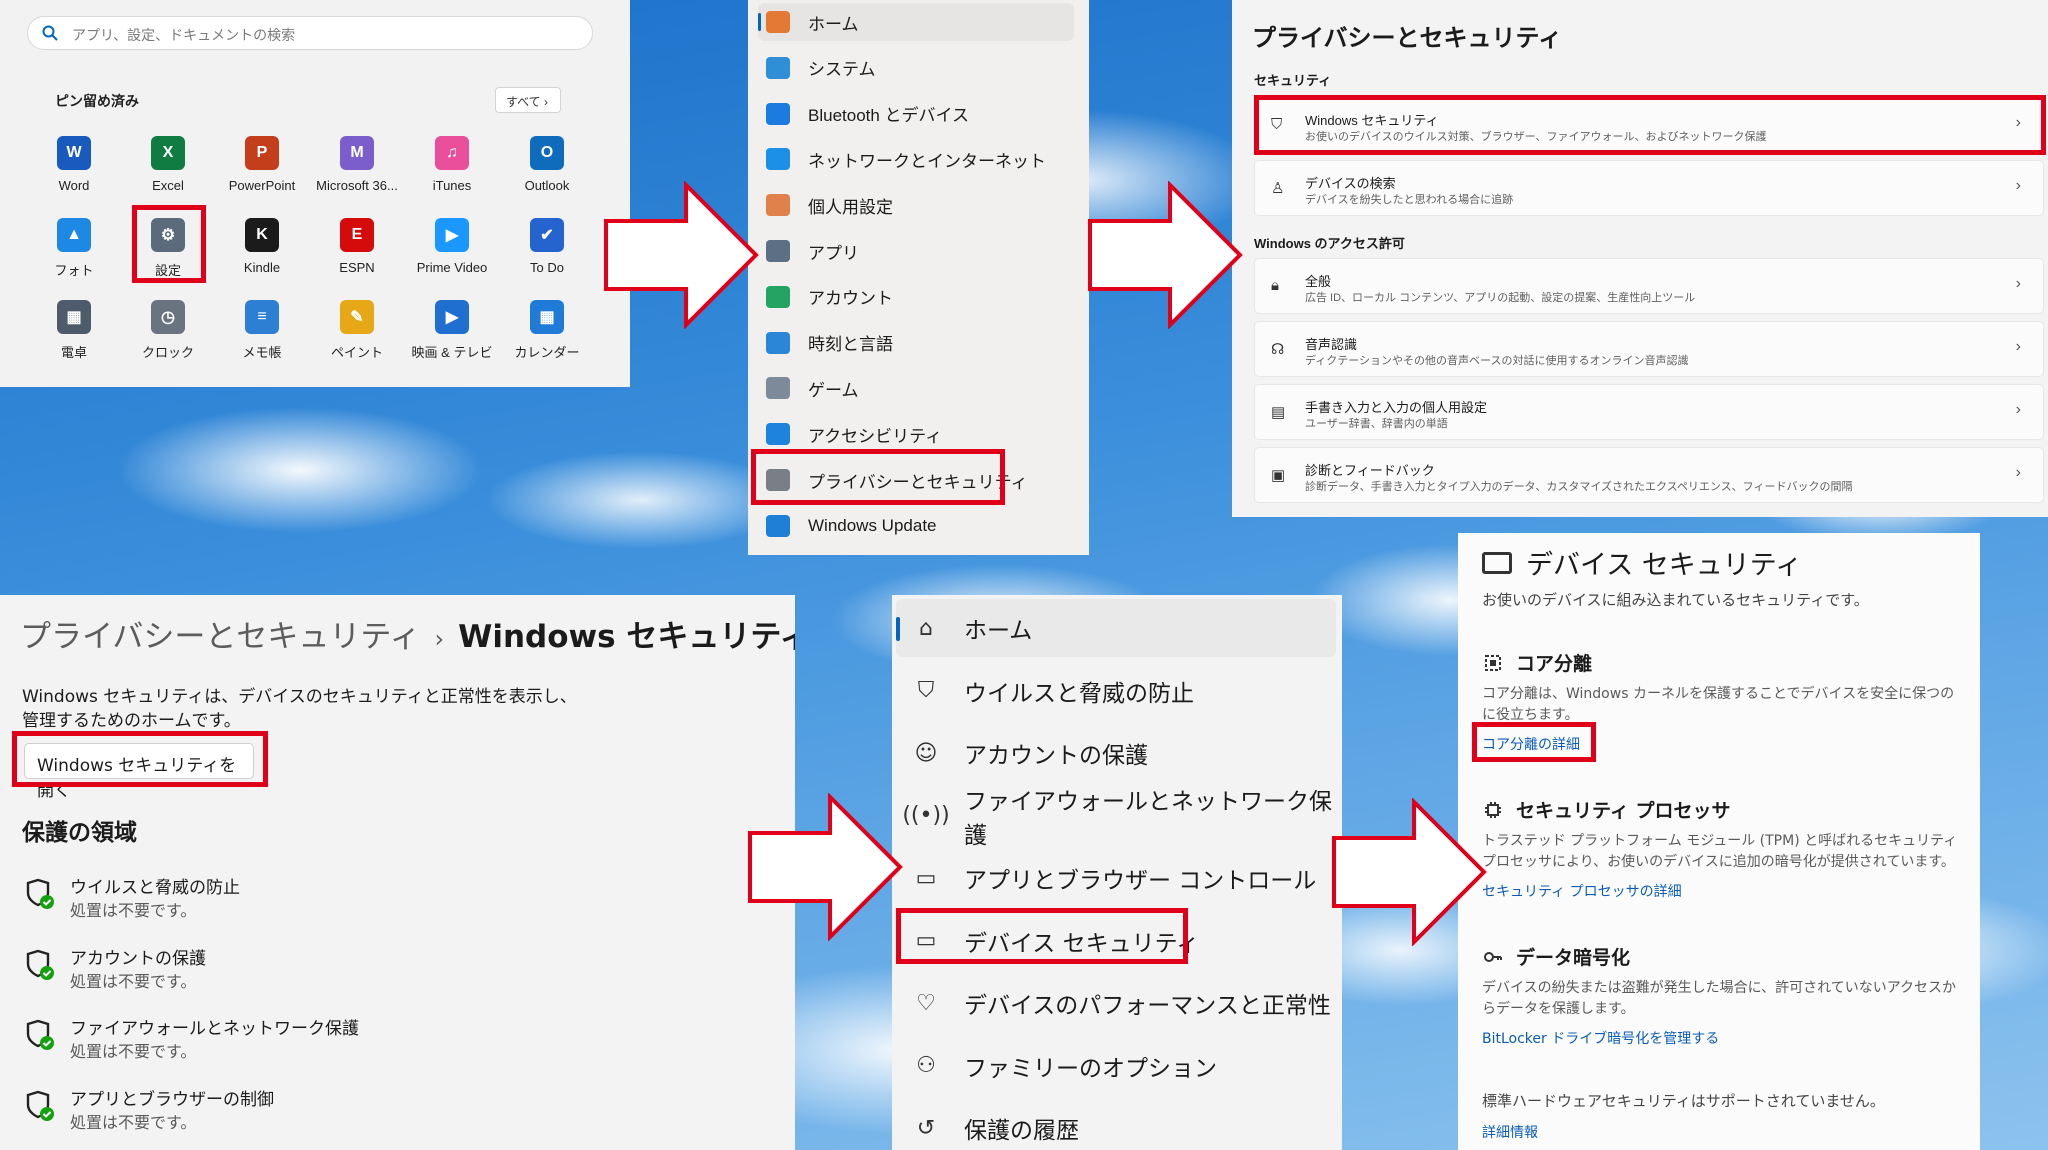 The height and width of the screenshot is (1150, 2048). I want to click on app-tile: X Excel, so click(168, 164).